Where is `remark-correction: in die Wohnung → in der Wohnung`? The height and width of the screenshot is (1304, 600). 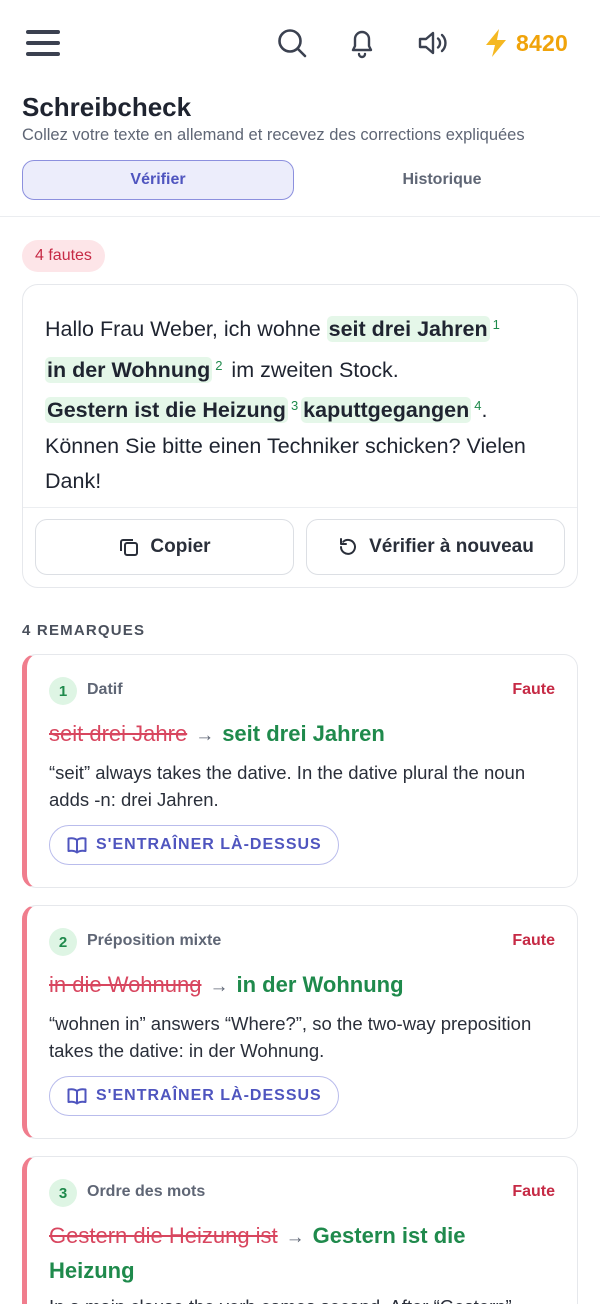 remark-correction: in die Wohnung → in der Wohnung is located at coordinates (299, 985).